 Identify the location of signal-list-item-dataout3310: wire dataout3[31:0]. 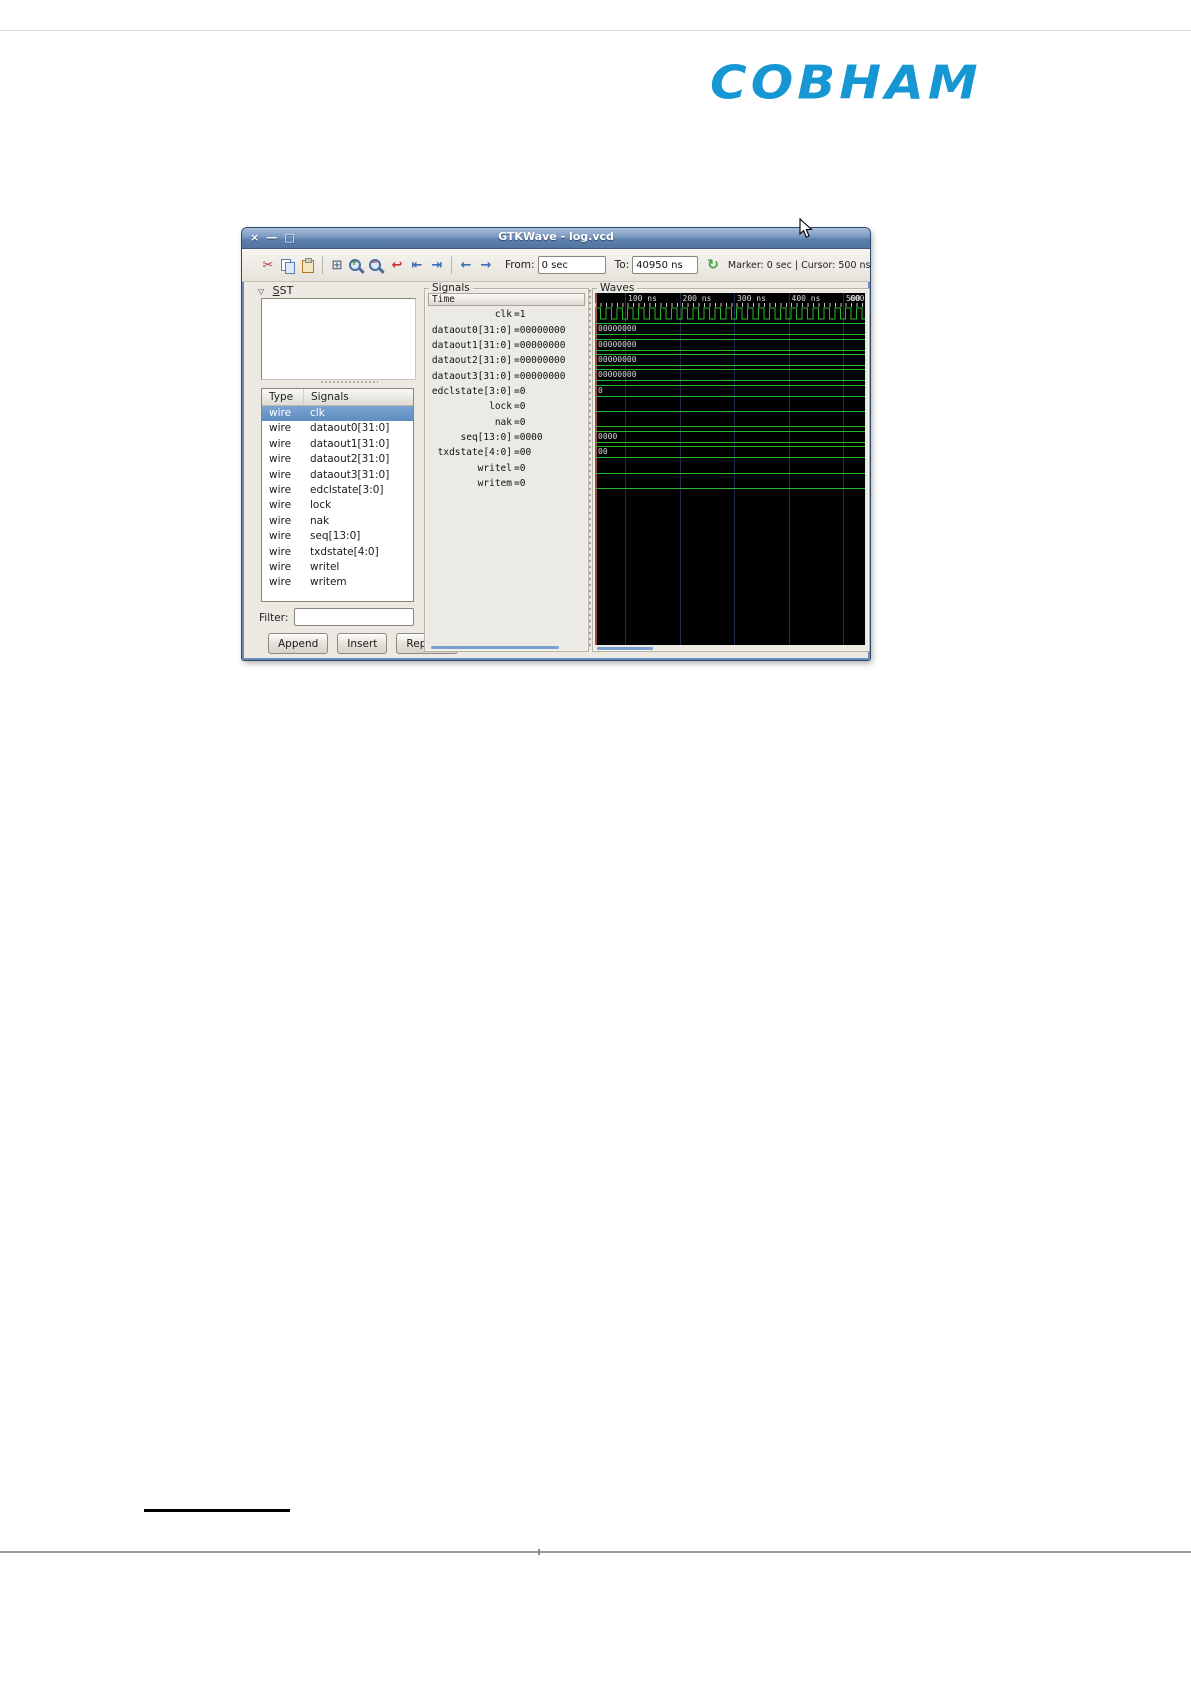
(337, 475).